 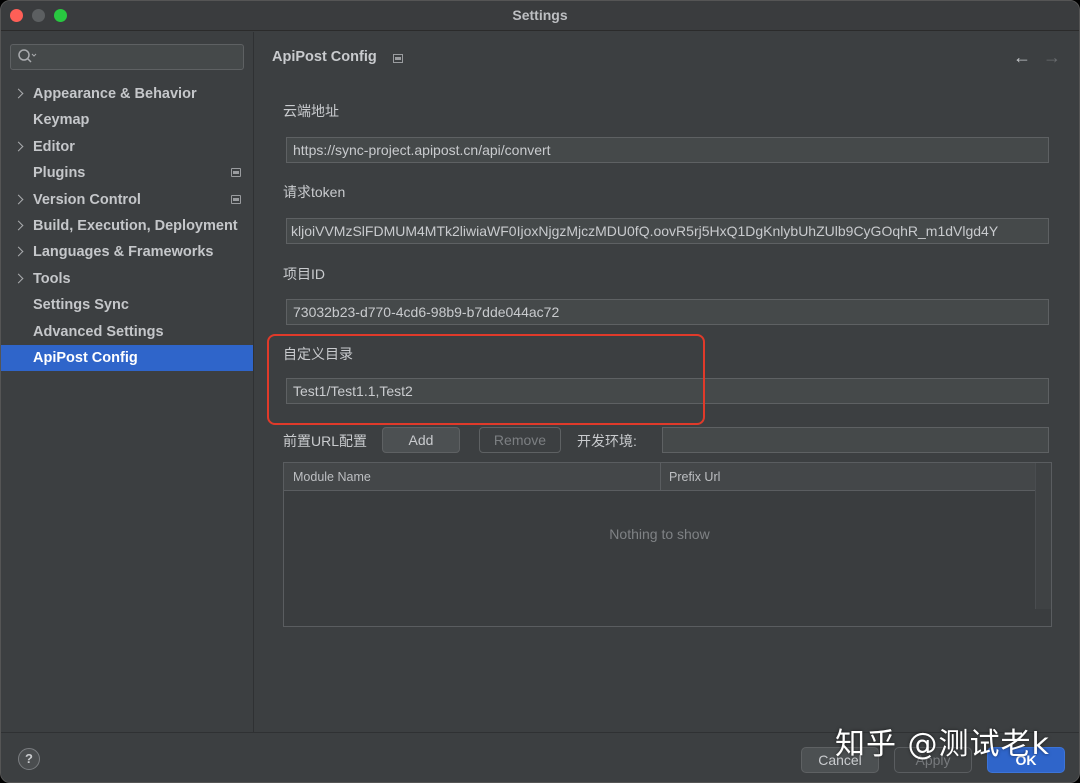 What do you see at coordinates (29, 759) in the screenshot?
I see `help-button: ?` at bounding box center [29, 759].